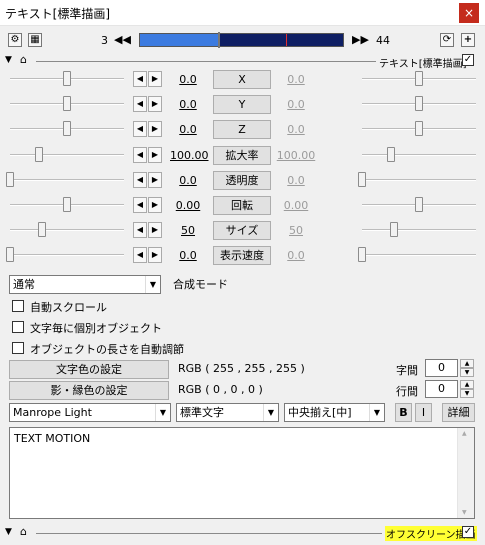 Image resolution: width=485 pixels, height=545 pixels. Describe the element at coordinates (296, 230) in the screenshot. I see `end-value: 50` at that location.